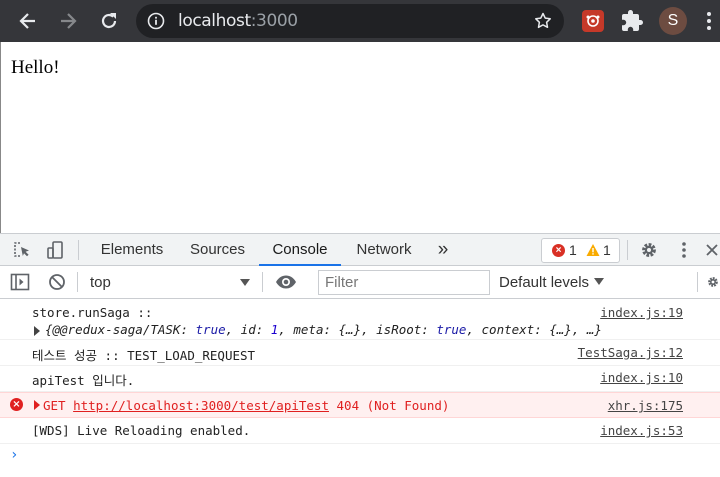 Image resolution: width=720 pixels, height=477 pixels. Describe the element at coordinates (360, 457) in the screenshot. I see `console-prompt-row: ›` at that location.